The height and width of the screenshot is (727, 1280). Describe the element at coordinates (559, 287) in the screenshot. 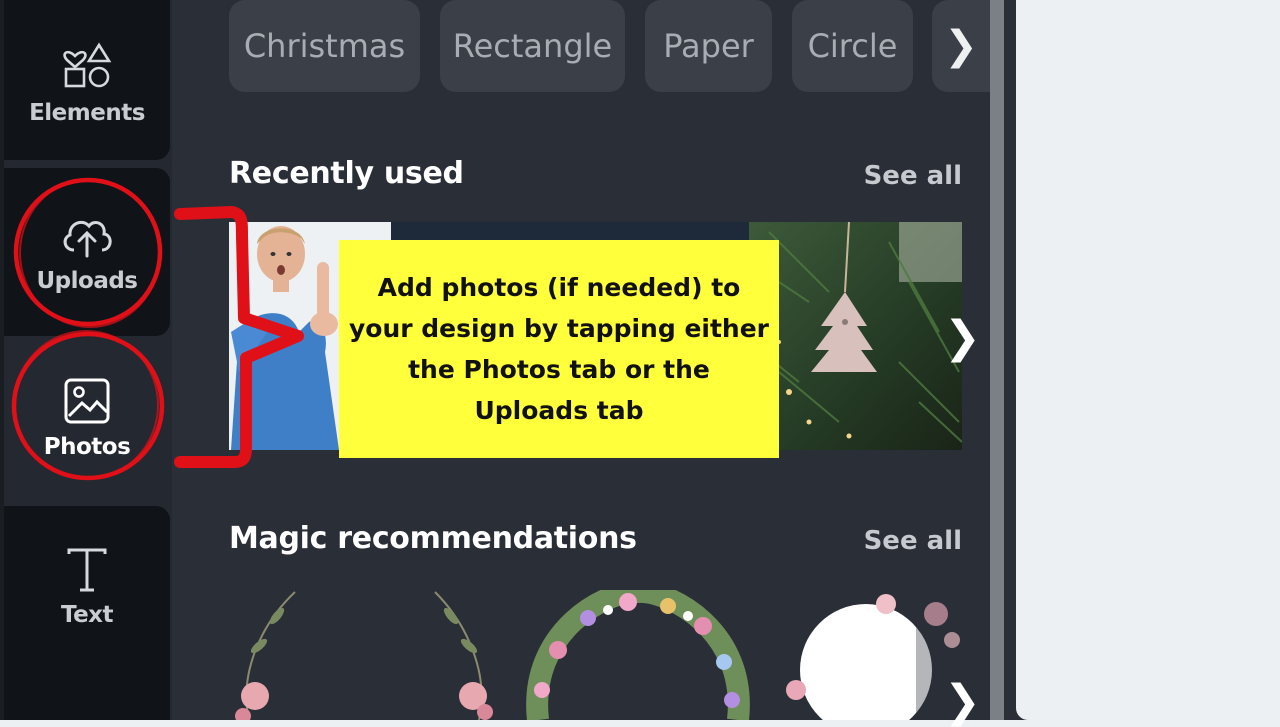

I see `callout-line: Add photos (if needed) to` at that location.